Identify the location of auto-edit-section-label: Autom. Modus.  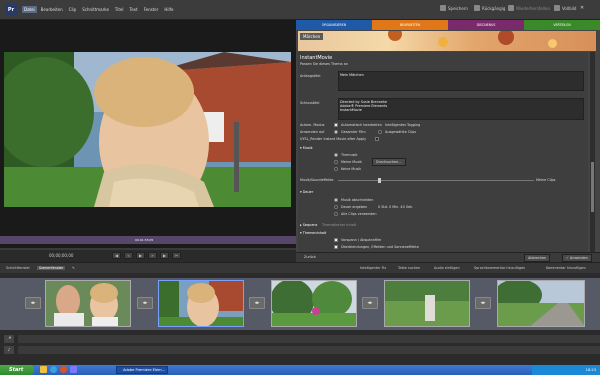
(312, 125).